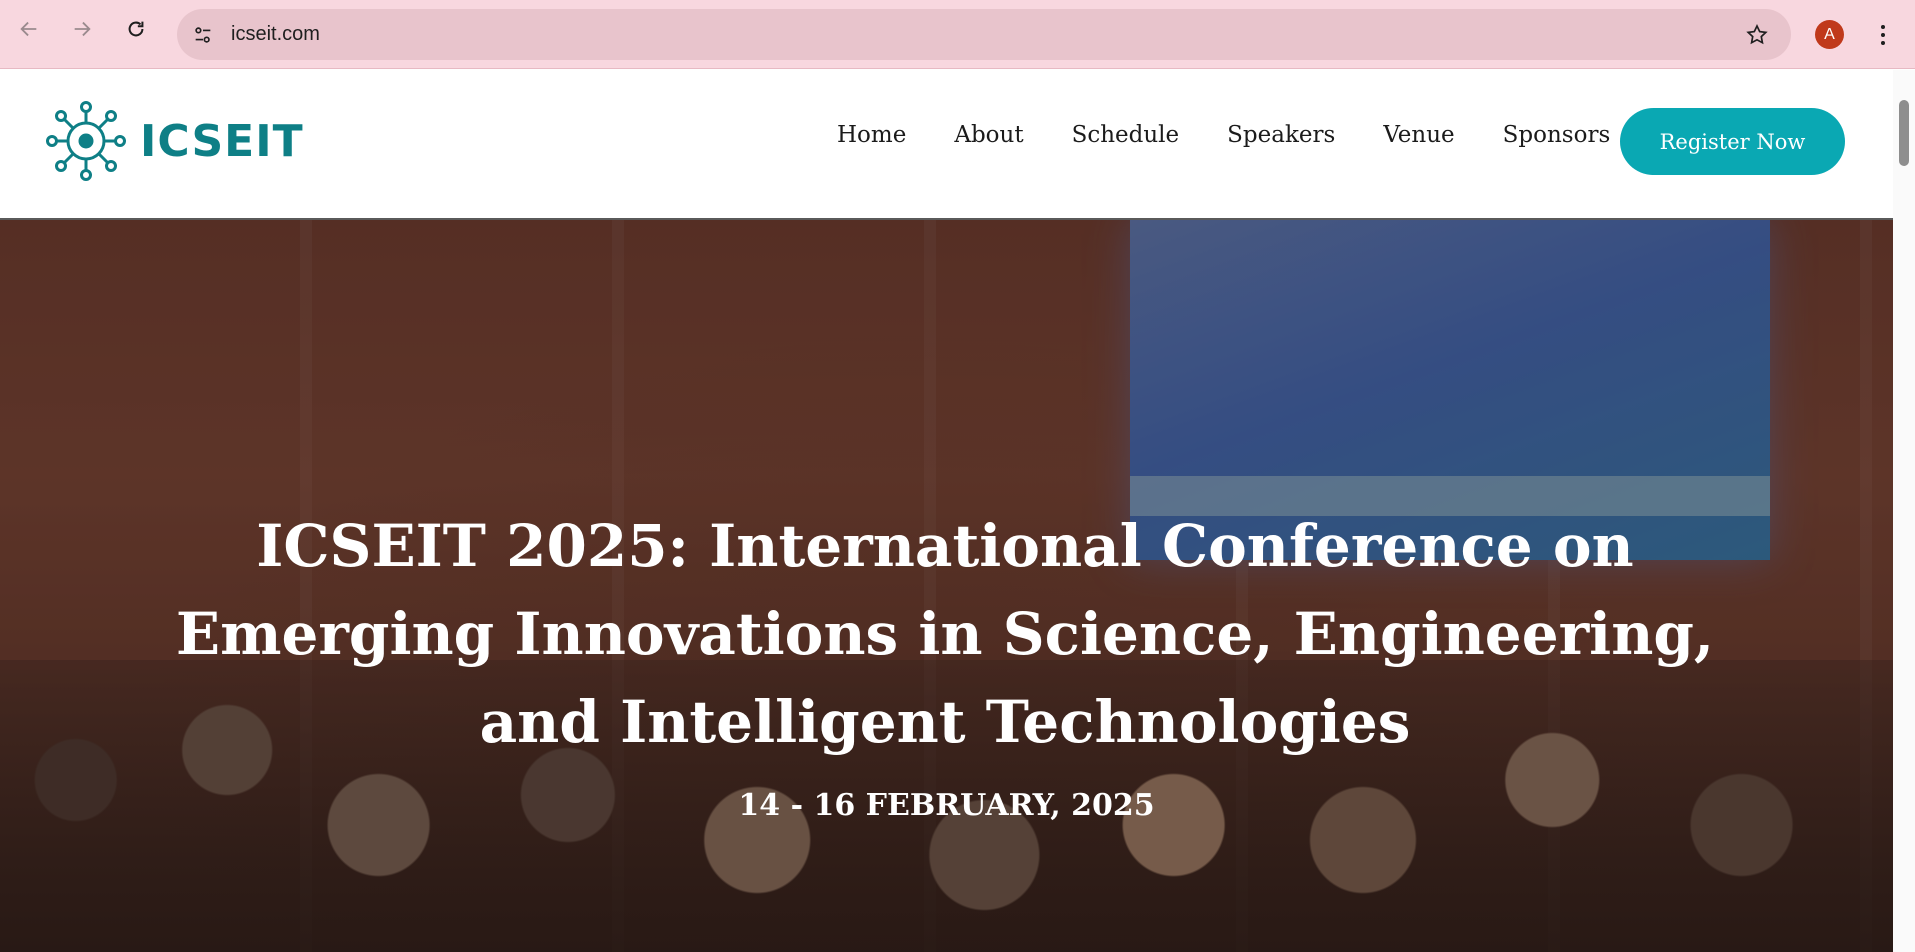 This screenshot has width=1915, height=952. Describe the element at coordinates (984, 34) in the screenshot. I see `address-bar: icseit.com` at that location.